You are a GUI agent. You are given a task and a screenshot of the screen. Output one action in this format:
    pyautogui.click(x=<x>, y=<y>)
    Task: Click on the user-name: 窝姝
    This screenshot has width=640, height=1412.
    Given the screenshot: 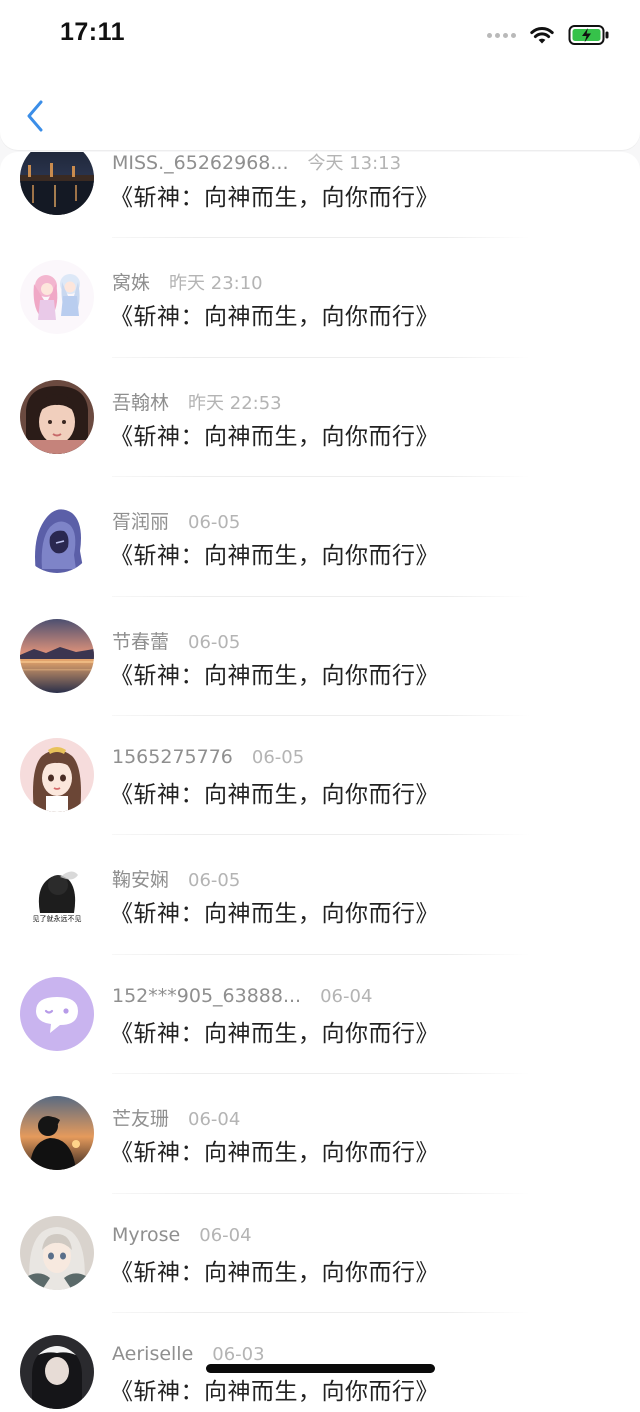 What is the action you would take?
    pyautogui.click(x=131, y=281)
    